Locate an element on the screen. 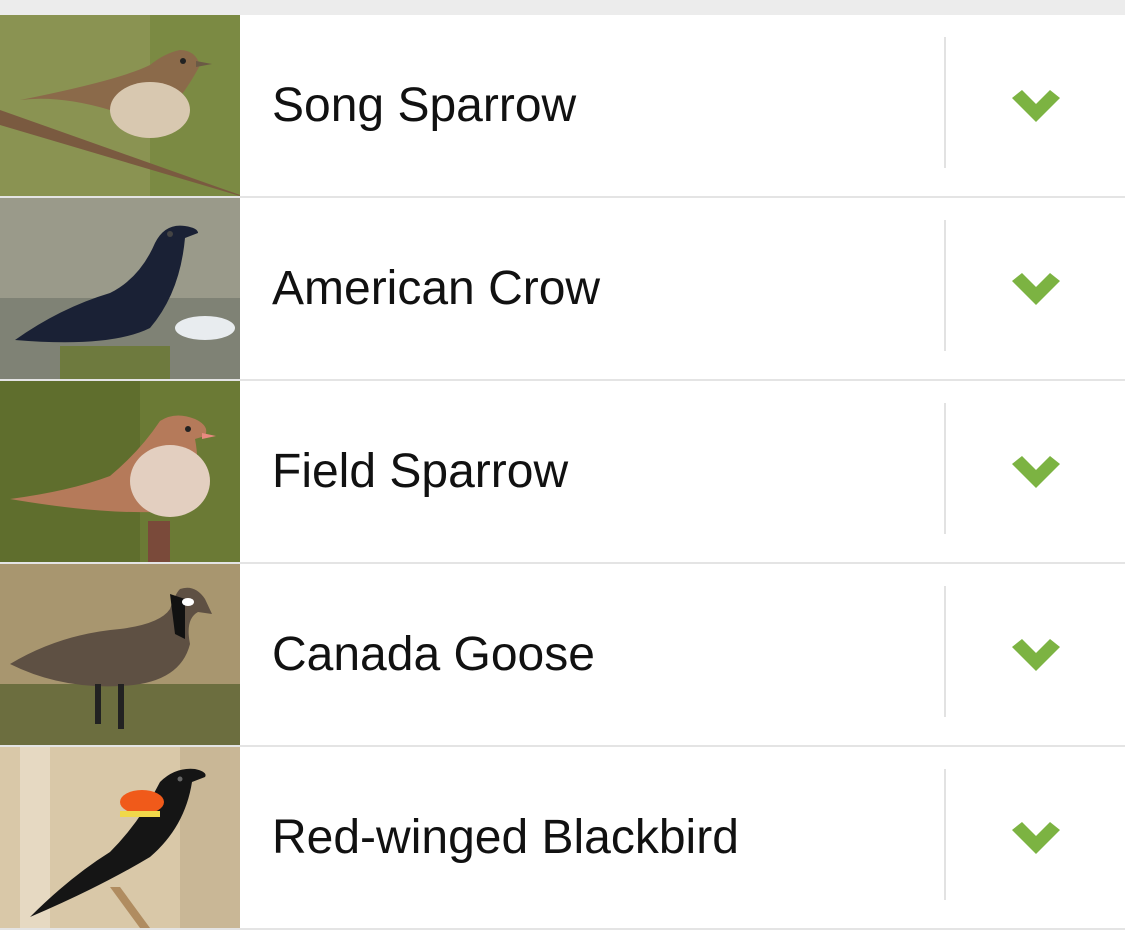  bird-name: Red-winged Blackbird is located at coordinates (505, 837).